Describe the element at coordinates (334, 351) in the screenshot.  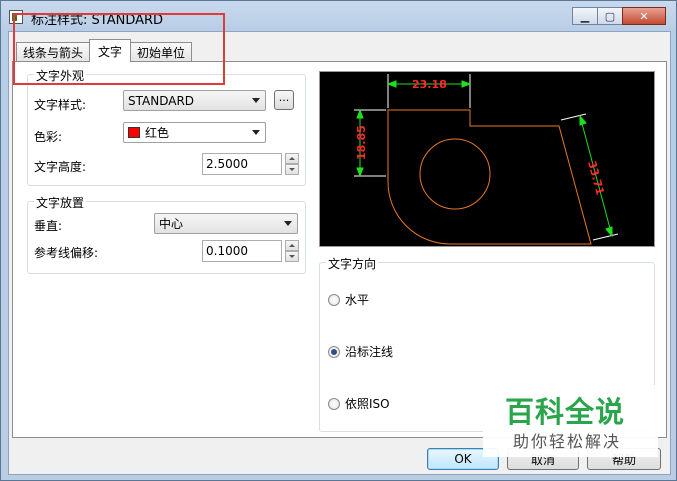
I see `radio-checked-icon` at that location.